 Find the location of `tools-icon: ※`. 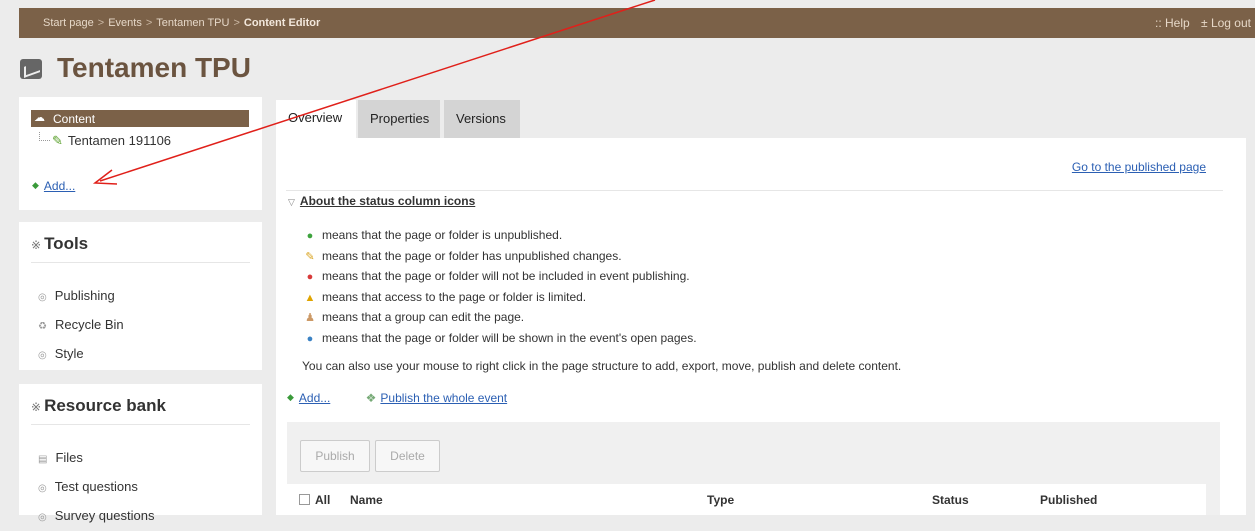

tools-icon: ※ is located at coordinates (36, 245).